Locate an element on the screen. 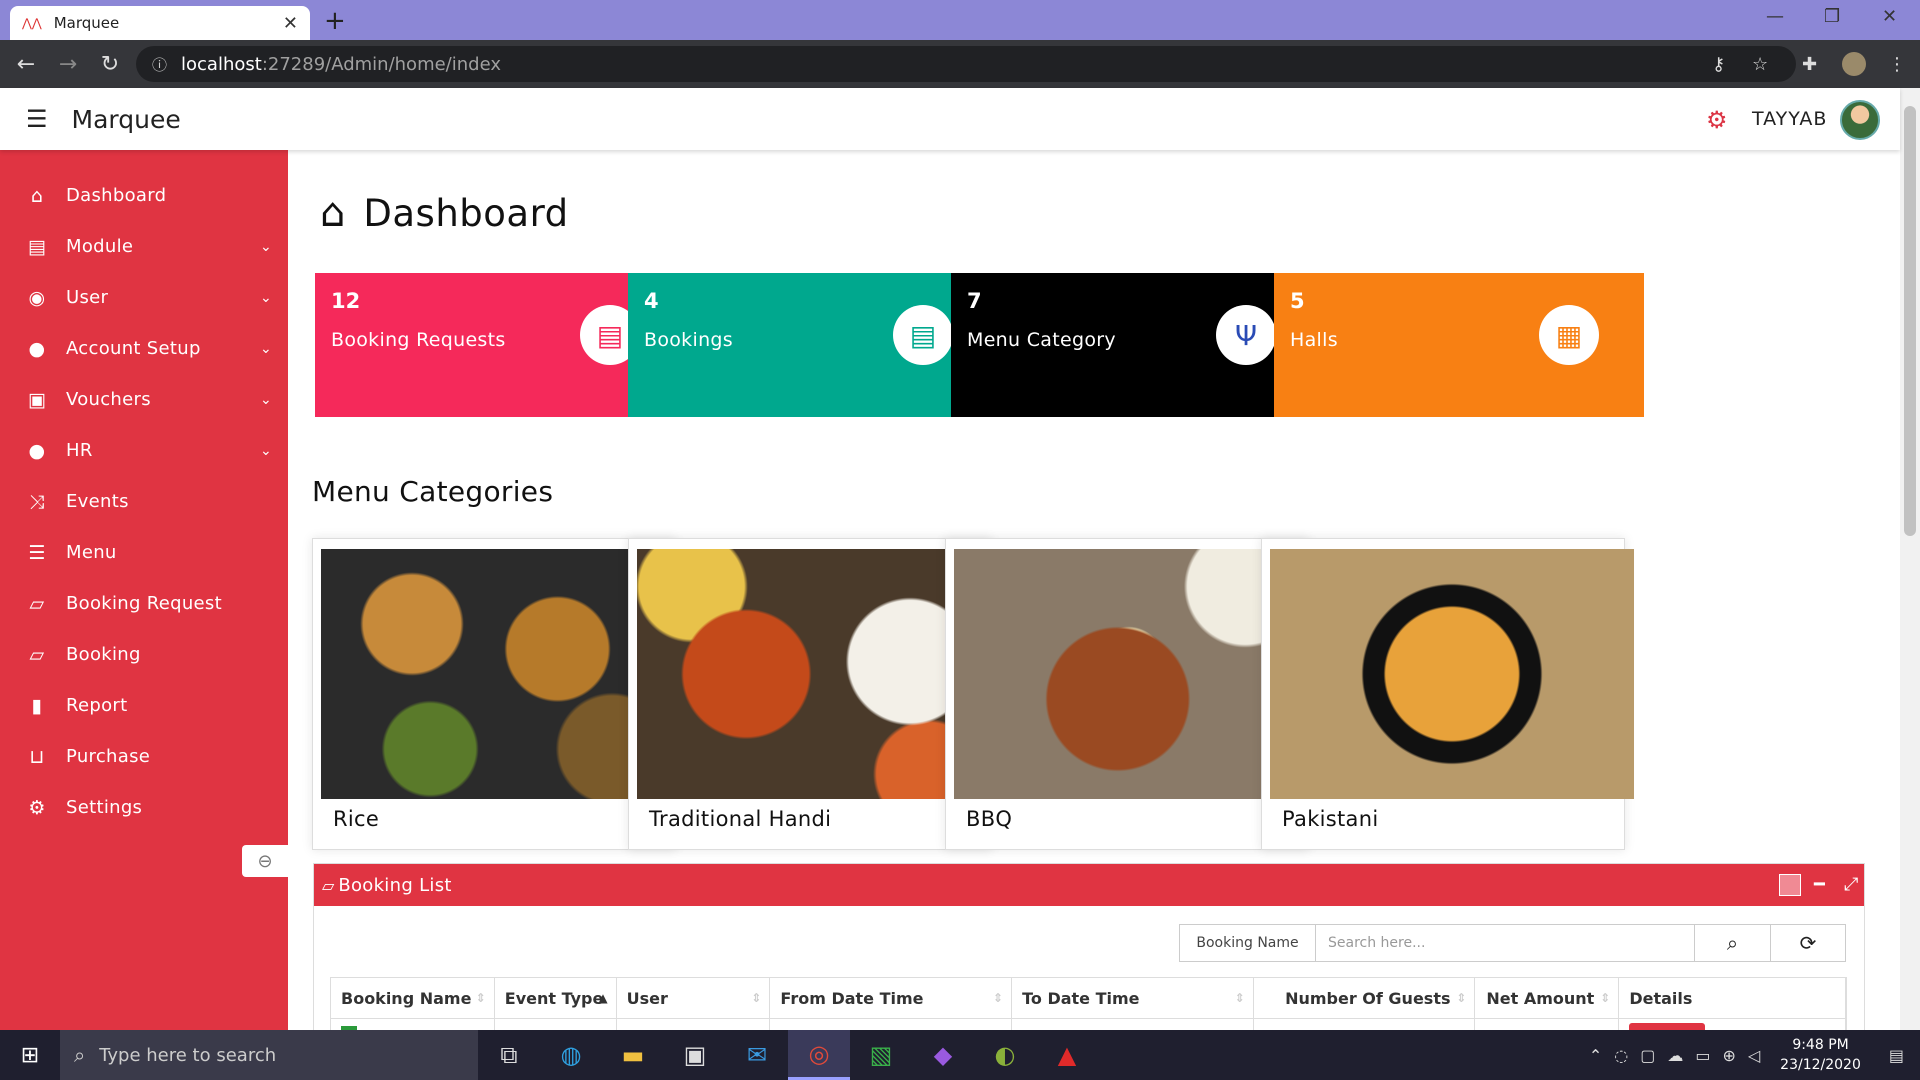 The height and width of the screenshot is (1080, 1920). clock: 9:48 PM 23/12/2020 is located at coordinates (1820, 1055).